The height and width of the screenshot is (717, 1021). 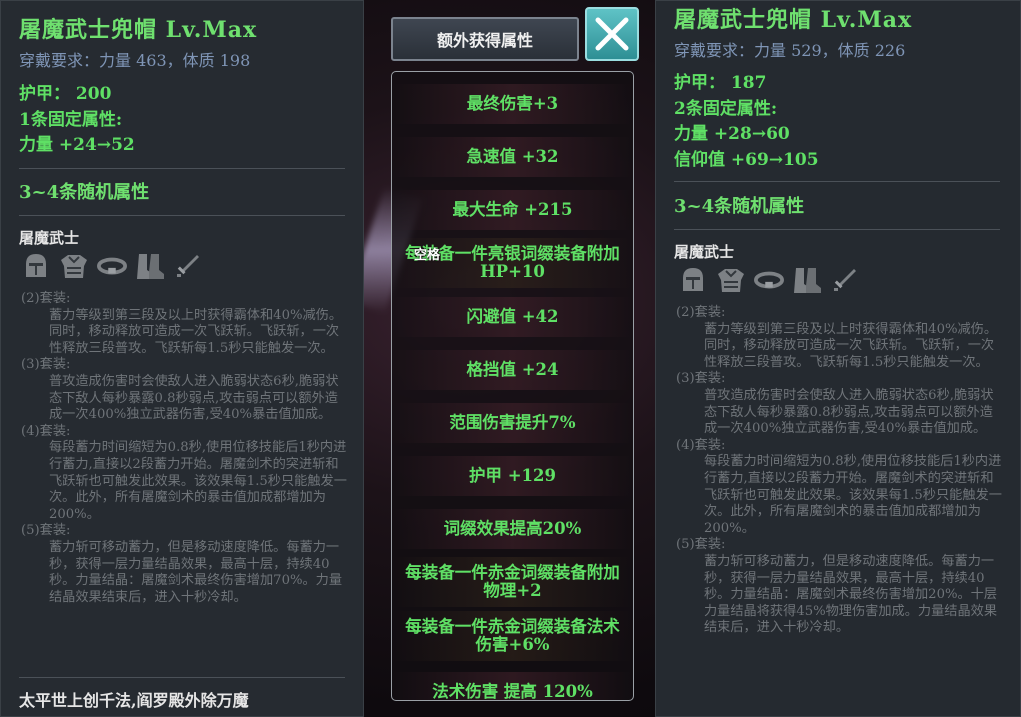 What do you see at coordinates (134, 700) in the screenshot?
I see `item-motto: 太平世上创千法,阎罗殿外除万魔` at bounding box center [134, 700].